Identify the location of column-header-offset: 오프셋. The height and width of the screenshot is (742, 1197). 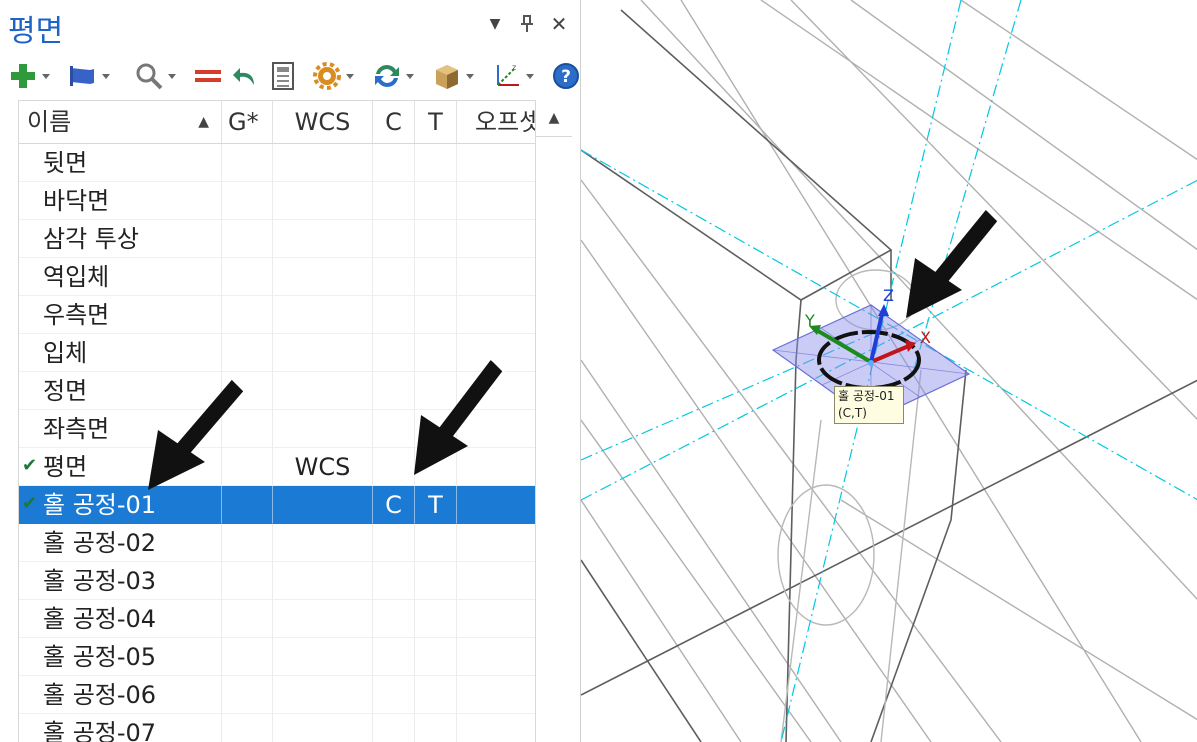
(496, 122).